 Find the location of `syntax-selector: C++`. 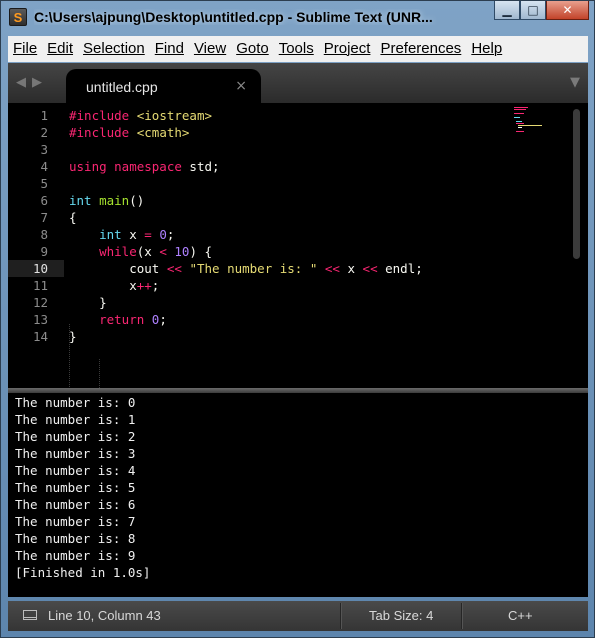

syntax-selector: C++ is located at coordinates (520, 615).